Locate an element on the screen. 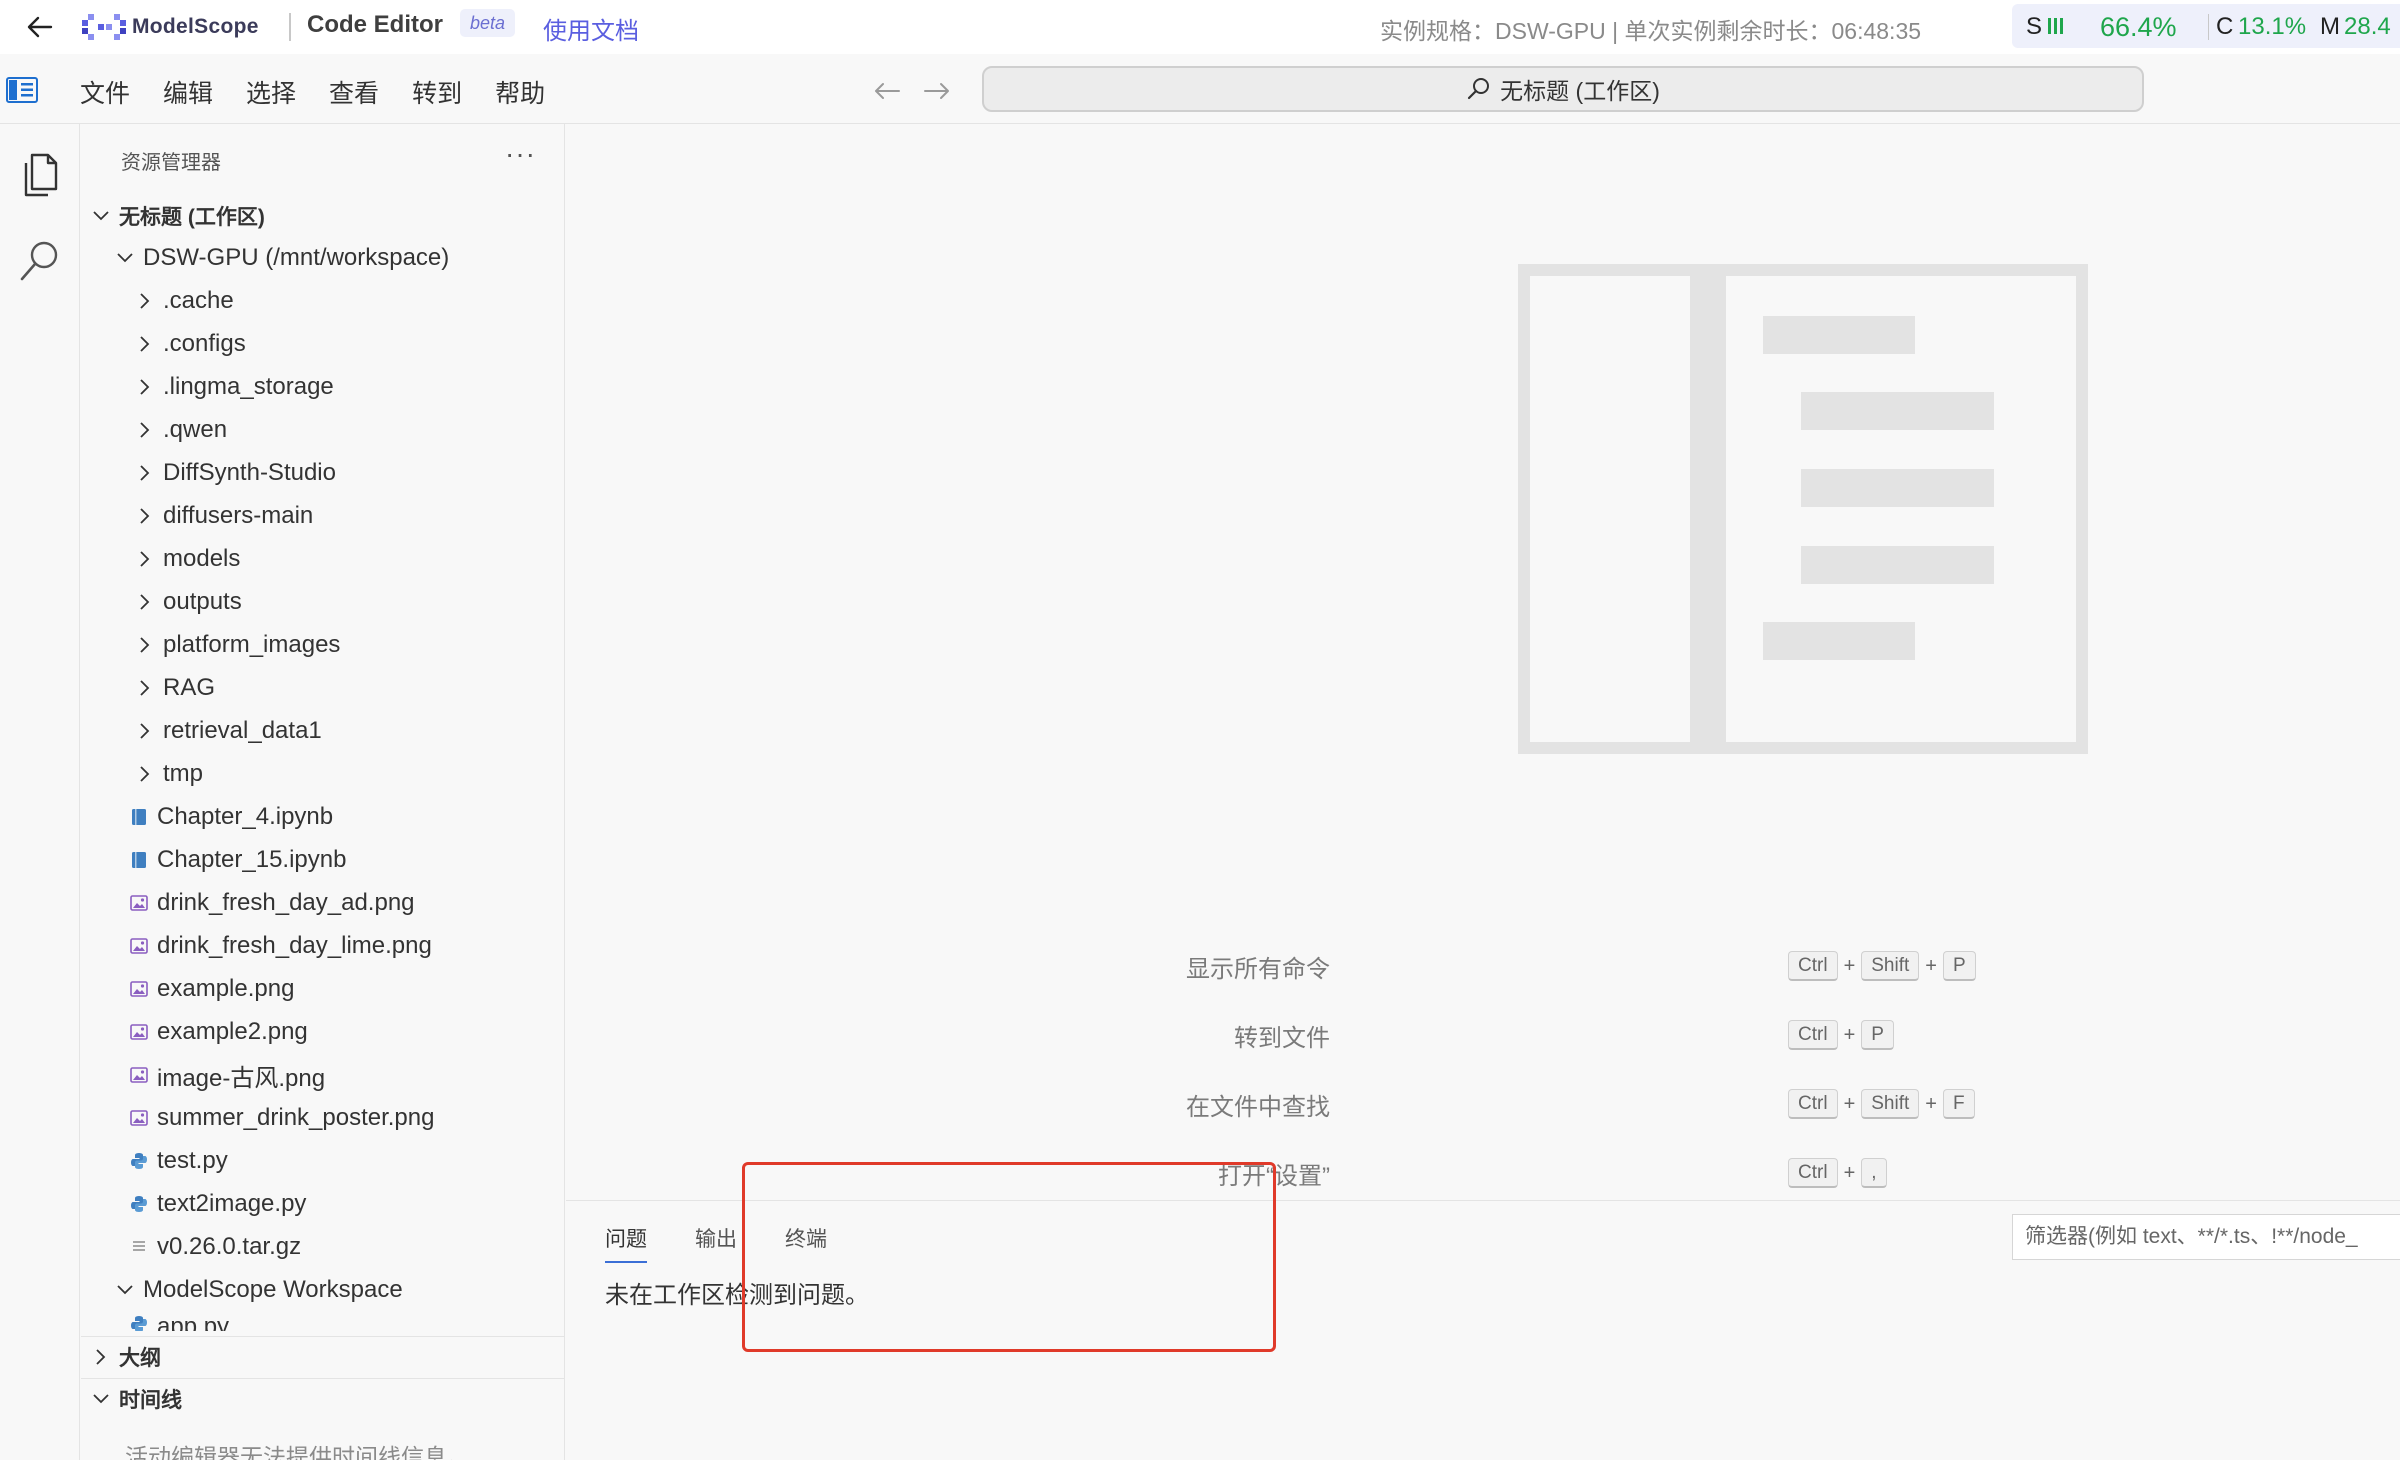 The height and width of the screenshot is (1460, 2400). shortcut-find-in-files: 在文件中查找 Ctrl + Shift + F is located at coordinates (1483, 1104).